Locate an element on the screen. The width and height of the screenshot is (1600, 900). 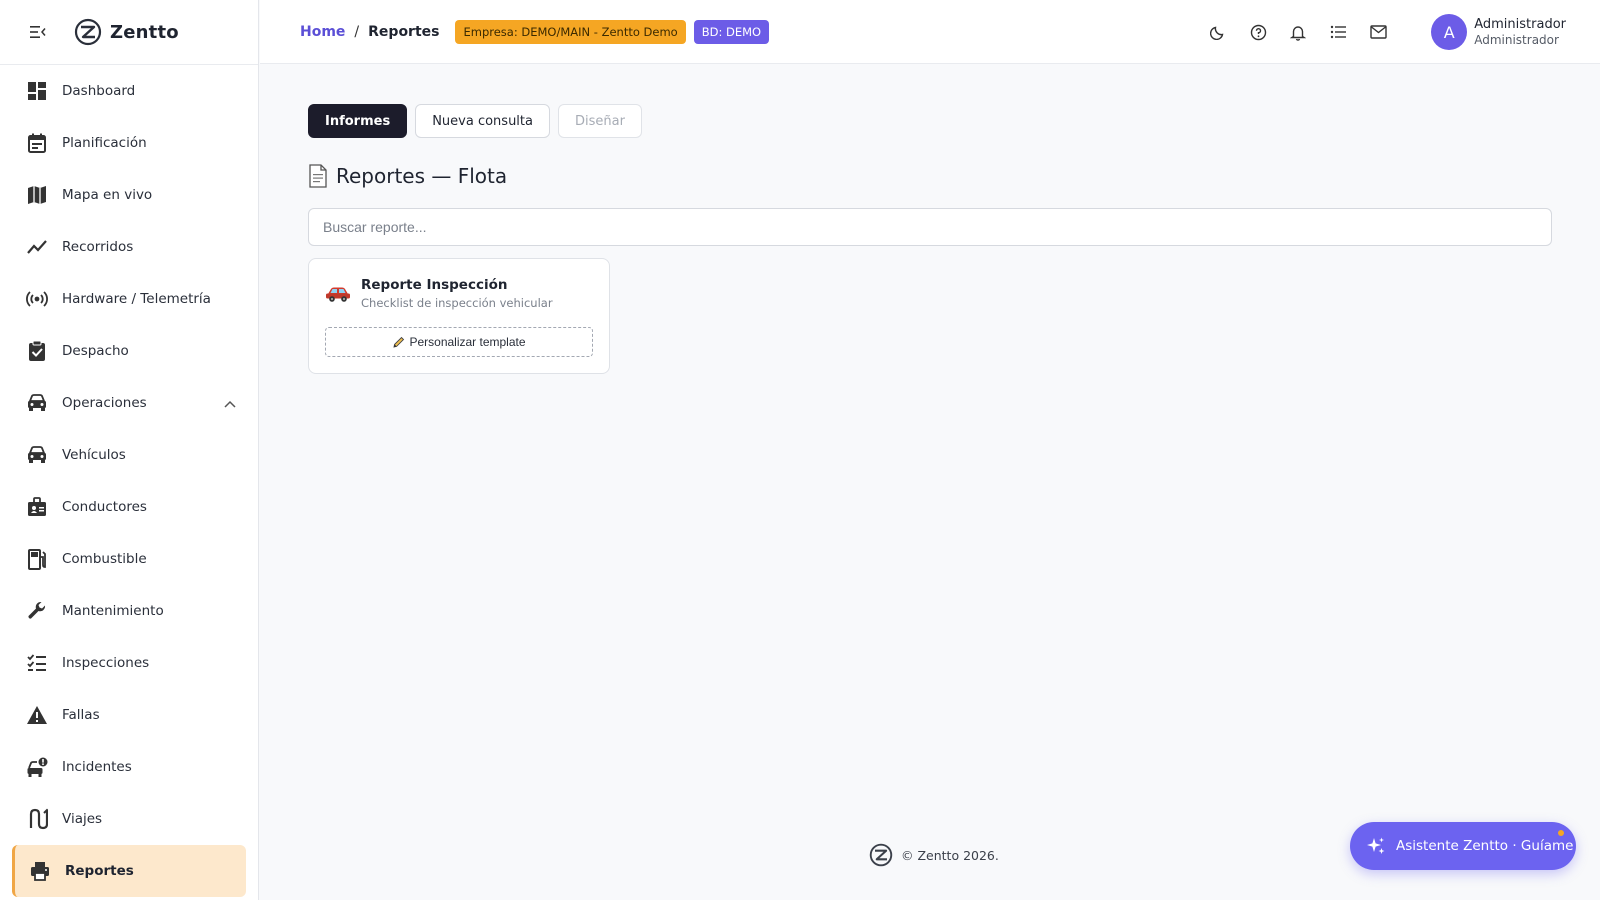
pencil-icon is located at coordinates (399, 342).